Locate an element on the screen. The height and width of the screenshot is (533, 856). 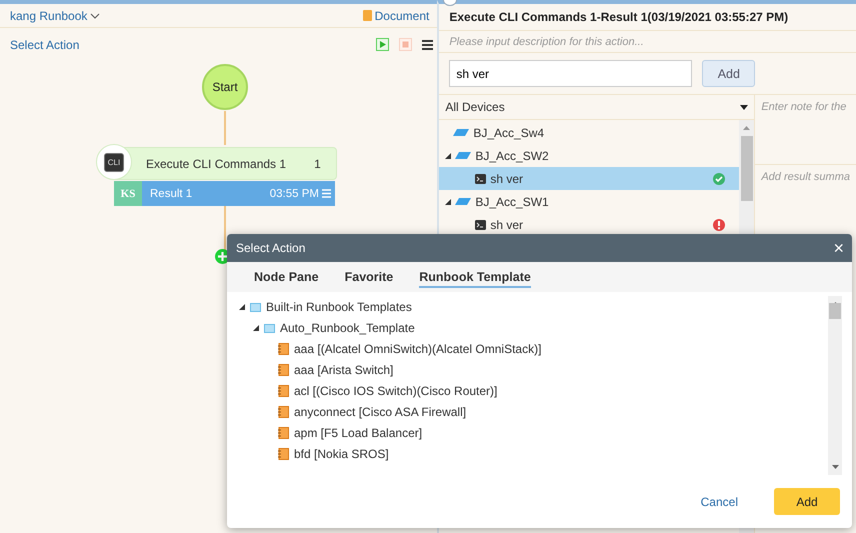
document-link: Document is located at coordinates (396, 15).